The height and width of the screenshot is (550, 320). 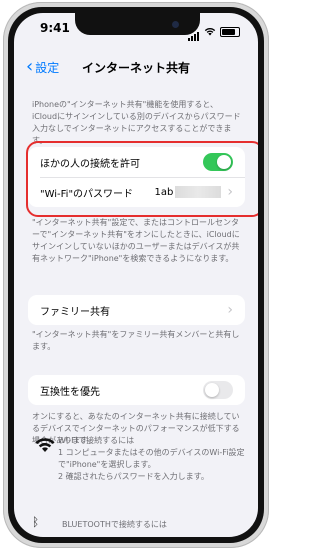 What do you see at coordinates (137, 24) in the screenshot?
I see `notch` at bounding box center [137, 24].